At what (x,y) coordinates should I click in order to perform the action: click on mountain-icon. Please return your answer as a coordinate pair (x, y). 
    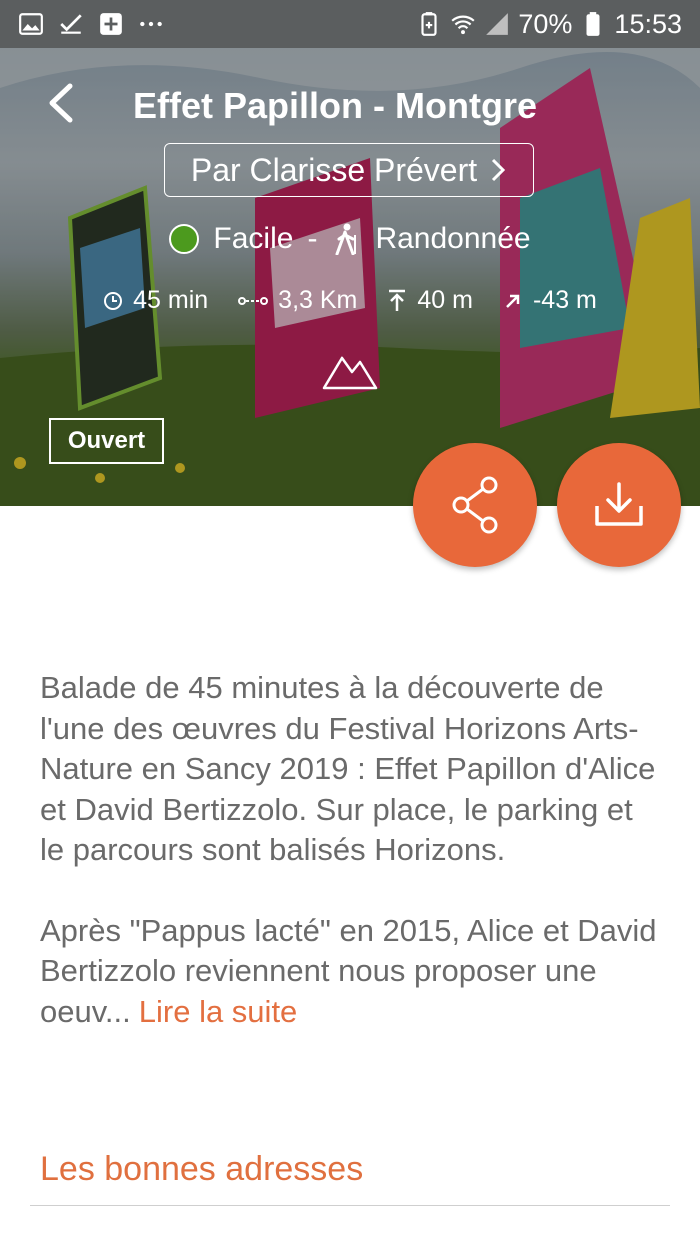
    Looking at the image, I should click on (350, 373).